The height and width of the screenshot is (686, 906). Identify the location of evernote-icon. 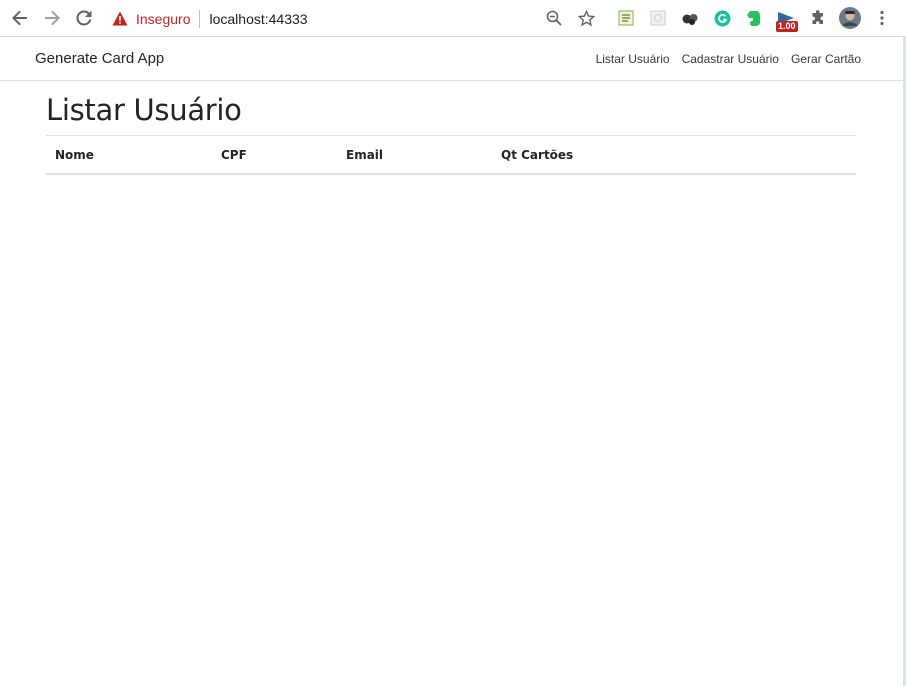
(754, 18).